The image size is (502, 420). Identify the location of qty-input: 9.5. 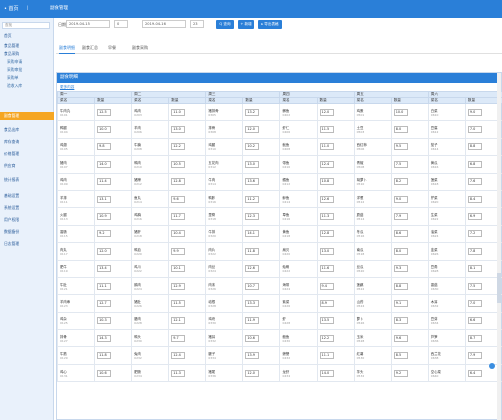
(400, 147).